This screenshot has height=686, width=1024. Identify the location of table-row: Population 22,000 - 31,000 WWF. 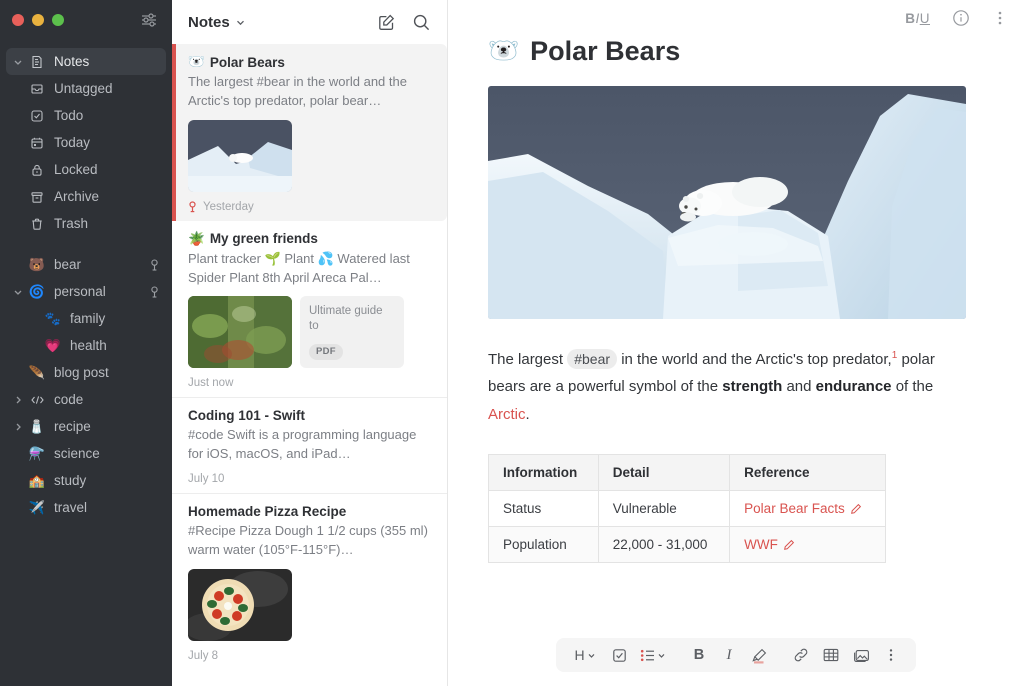
(687, 545).